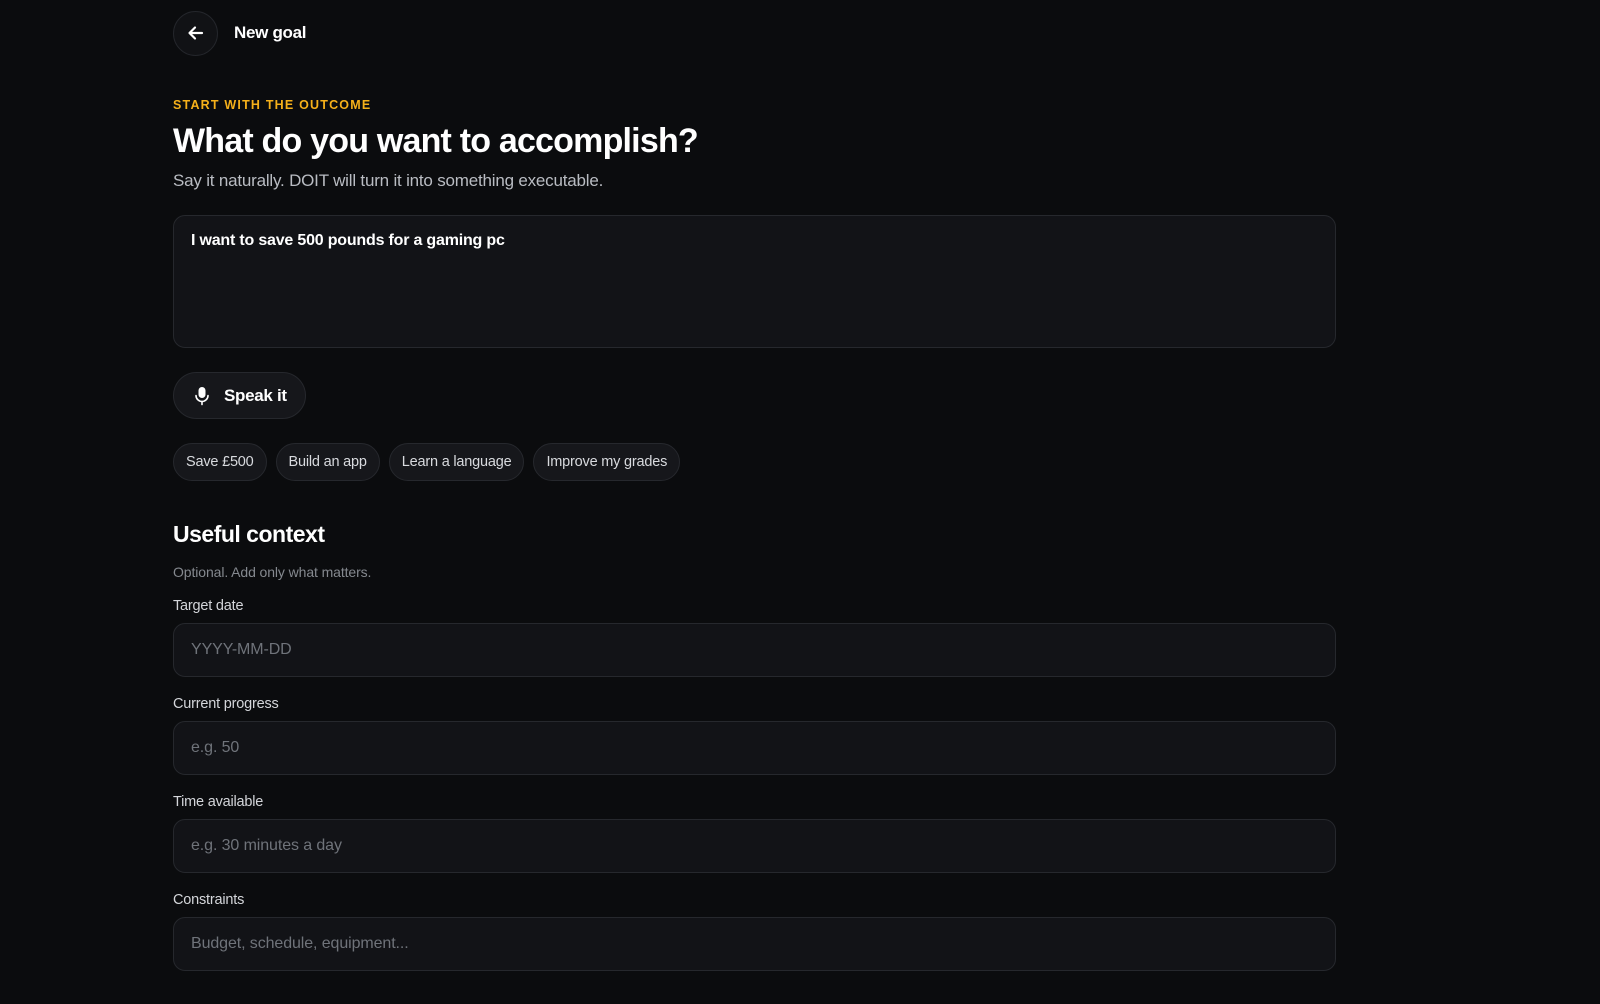 The image size is (1600, 1004). I want to click on back-button, so click(195, 33).